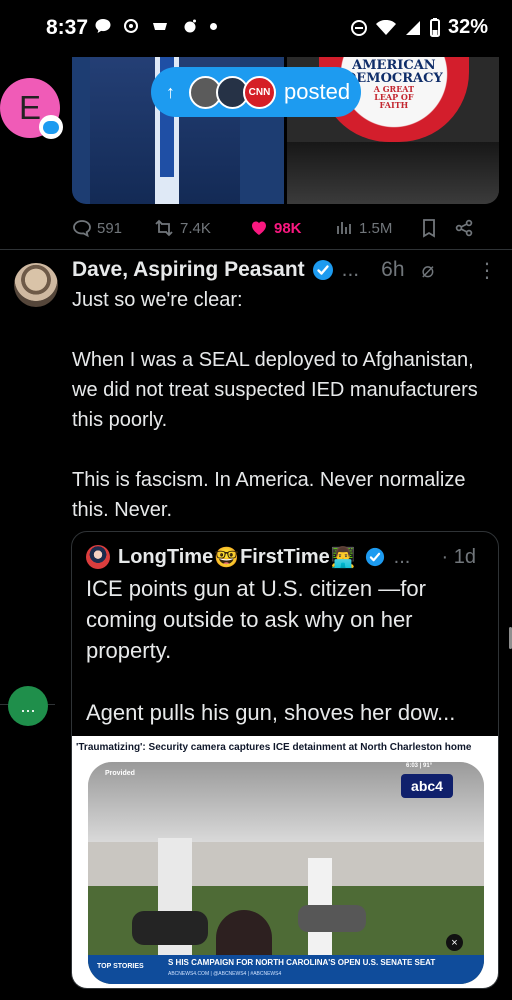 The height and width of the screenshot is (1000, 512). I want to click on wifi-icon, so click(385, 27).